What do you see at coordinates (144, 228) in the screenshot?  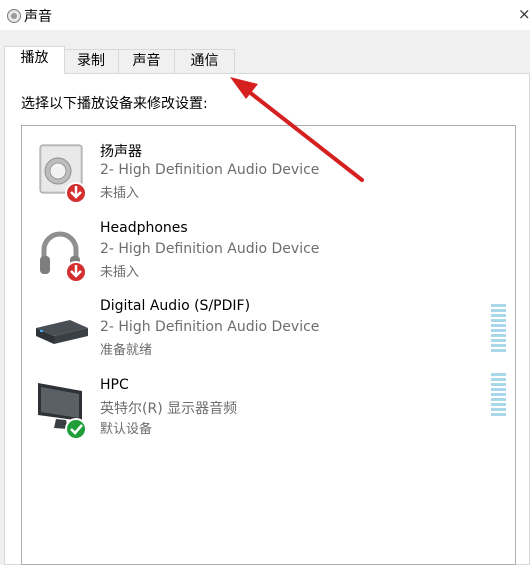 I see `device-name: Headphones` at bounding box center [144, 228].